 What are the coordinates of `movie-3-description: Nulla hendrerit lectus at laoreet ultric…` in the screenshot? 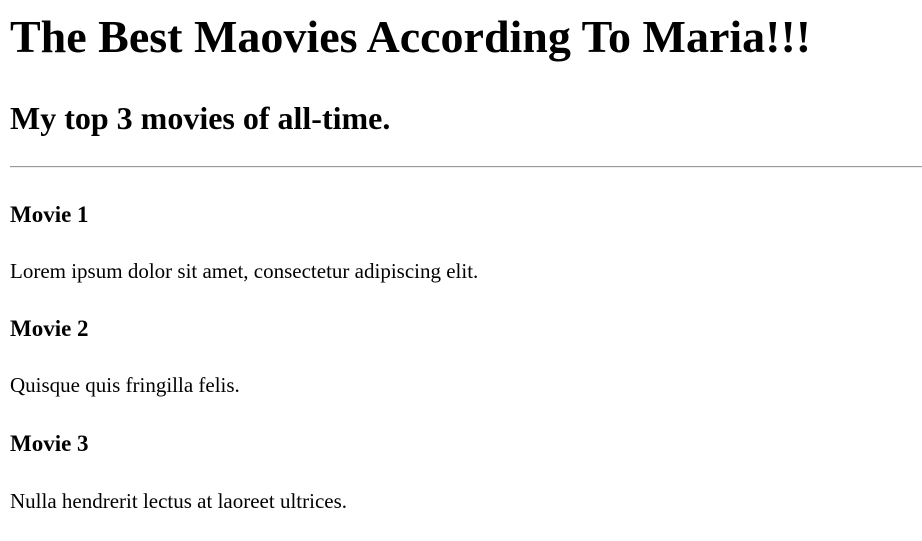 It's located at (179, 501).